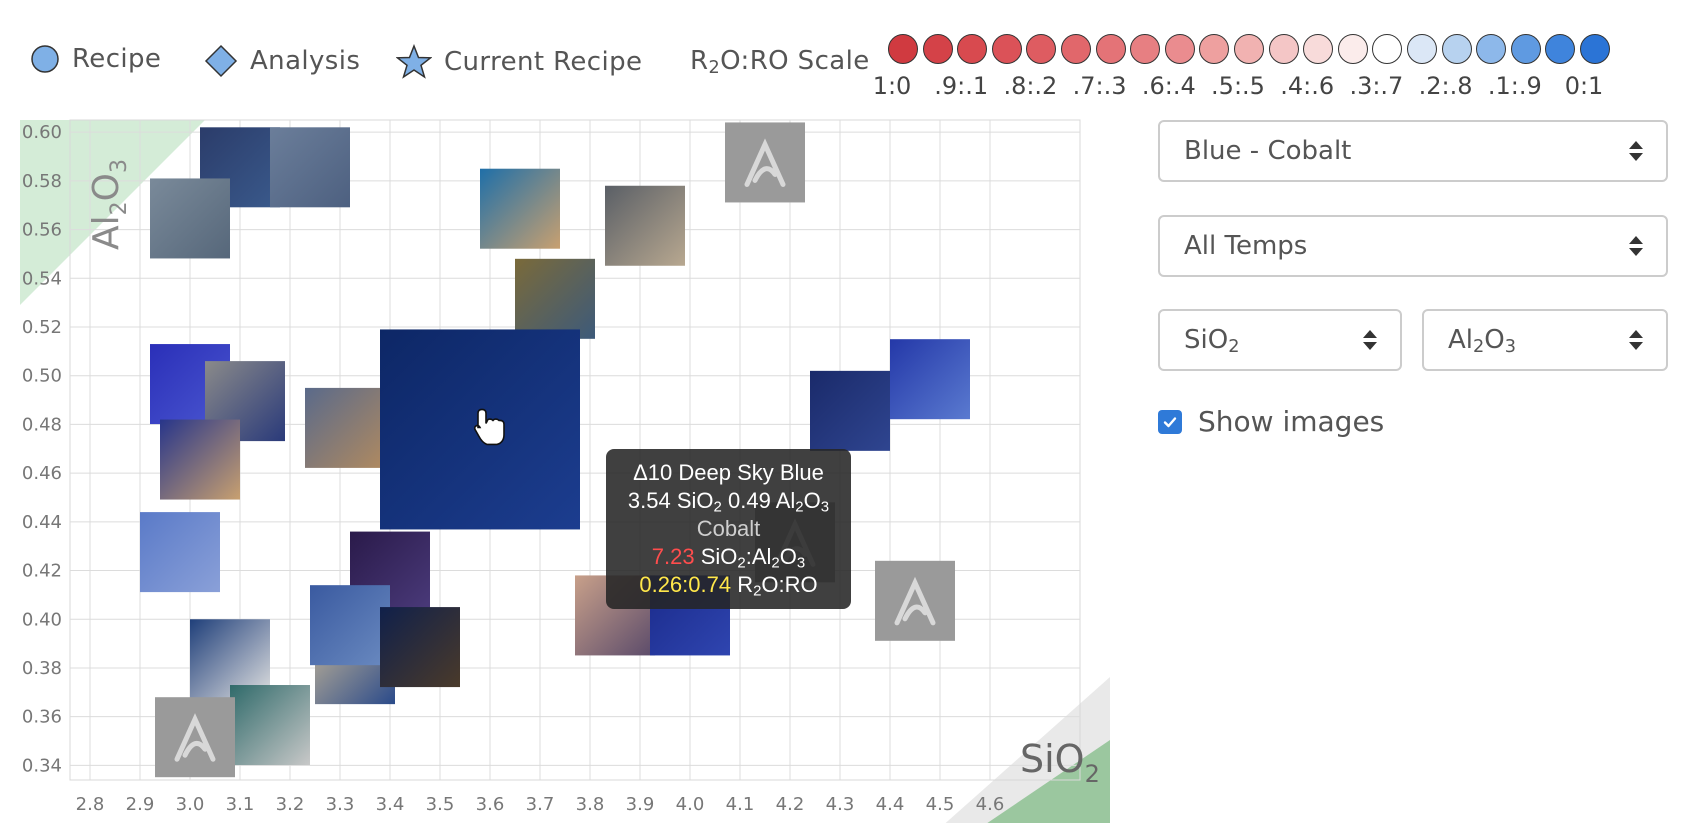 The height and width of the screenshot is (823, 1683). What do you see at coordinates (117, 59) in the screenshot?
I see `legend-recipe-label: Recipe` at bounding box center [117, 59].